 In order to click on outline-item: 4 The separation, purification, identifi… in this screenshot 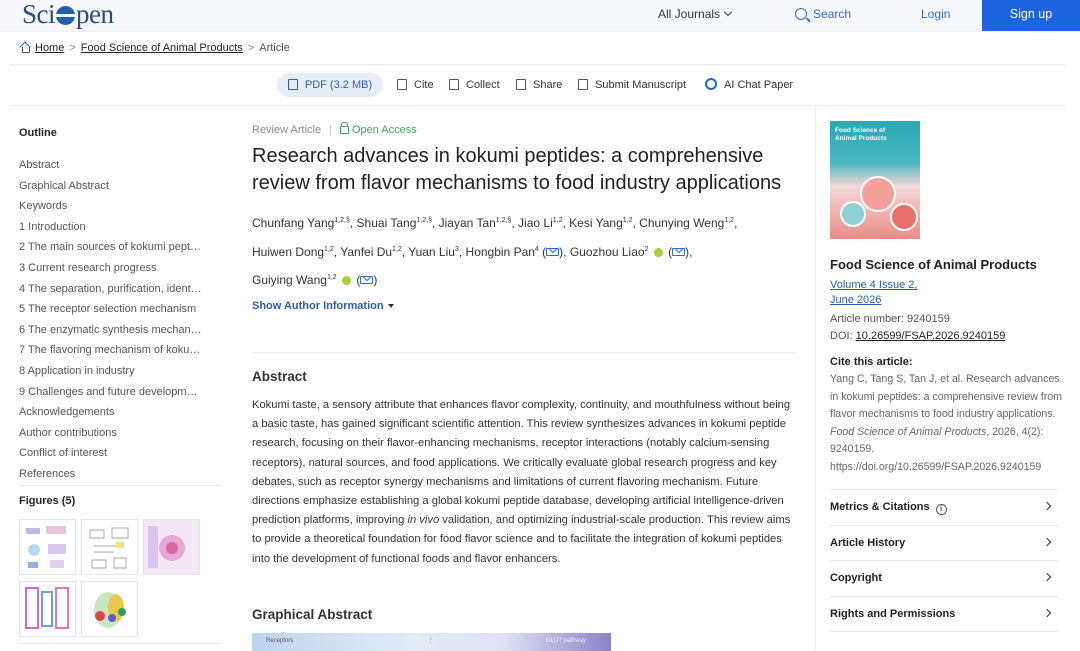, I will do `click(111, 292)`.